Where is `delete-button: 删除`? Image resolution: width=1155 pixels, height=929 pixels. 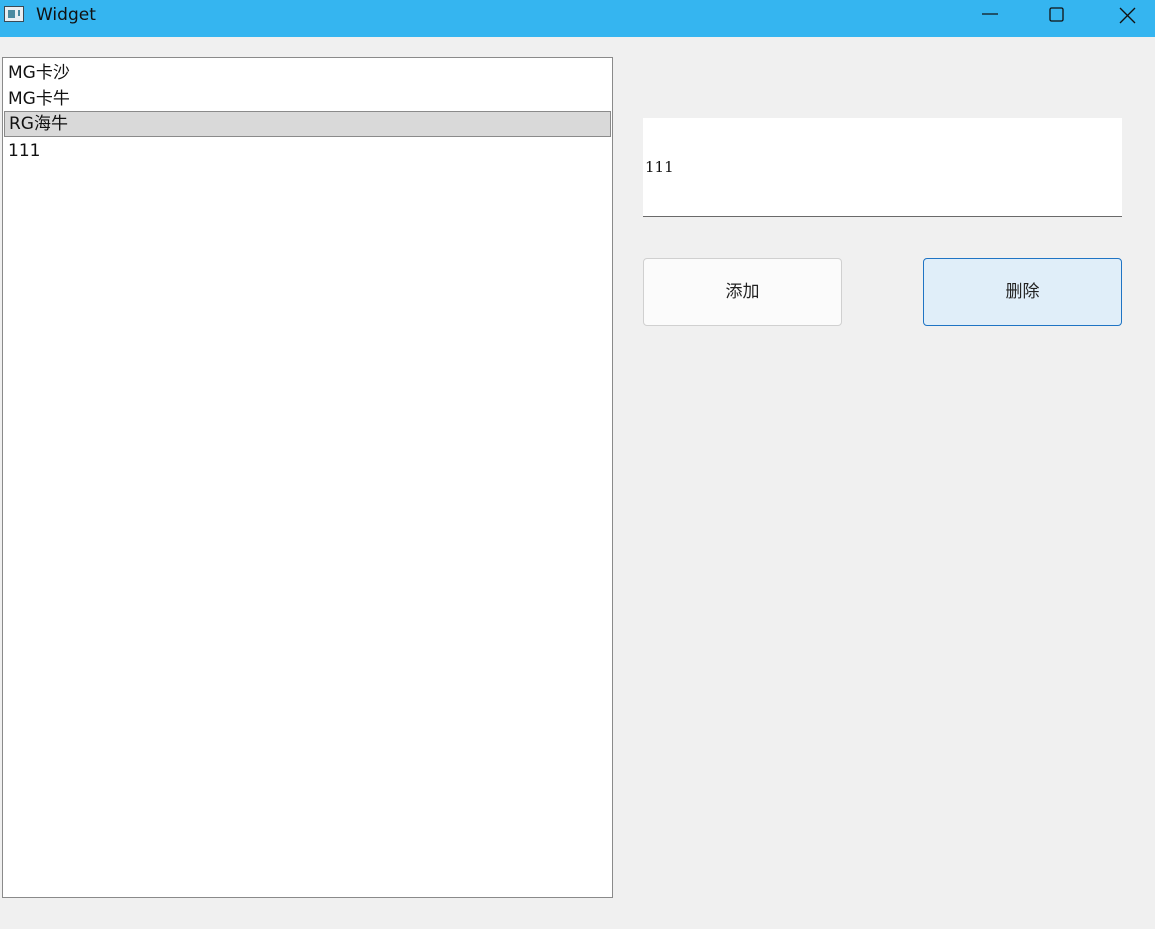 delete-button: 删除 is located at coordinates (1022, 292).